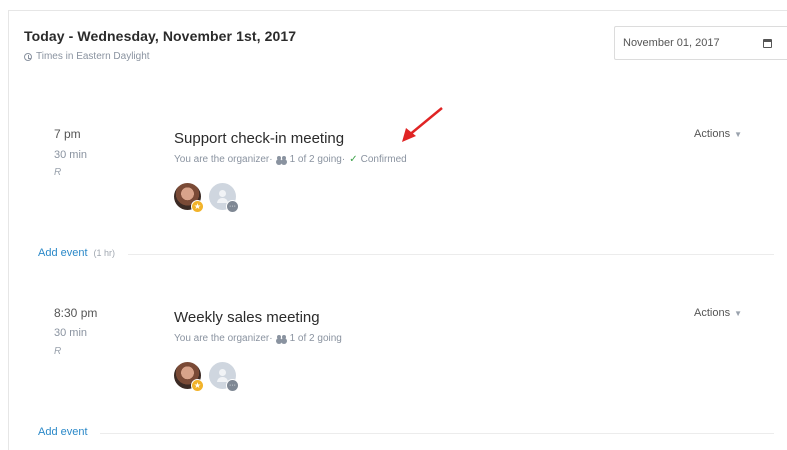 The height and width of the screenshot is (450, 787). What do you see at coordinates (317, 159) in the screenshot?
I see `attendance-count: 1 of 2 going·` at bounding box center [317, 159].